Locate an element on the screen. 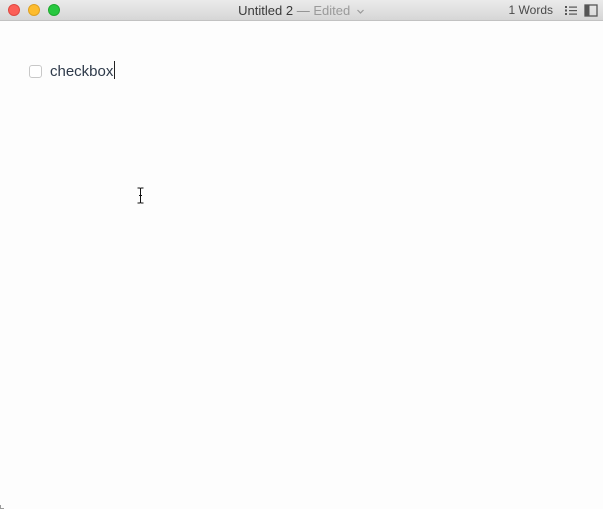  title-bar: Untitled 2 — Edited 1 Words is located at coordinates (301, 10).